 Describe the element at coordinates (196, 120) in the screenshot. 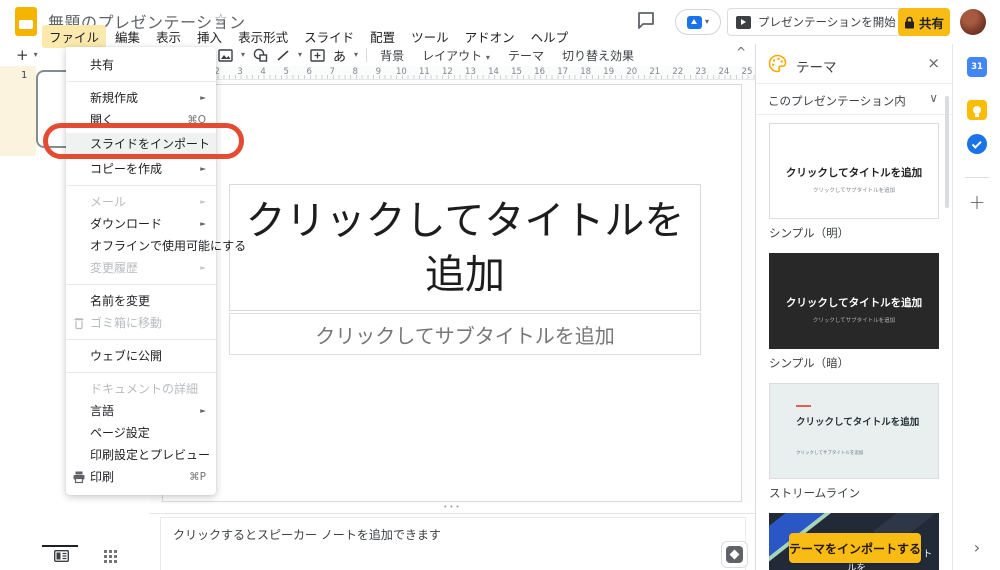

I see `menu-shortcut: ⌘O` at that location.